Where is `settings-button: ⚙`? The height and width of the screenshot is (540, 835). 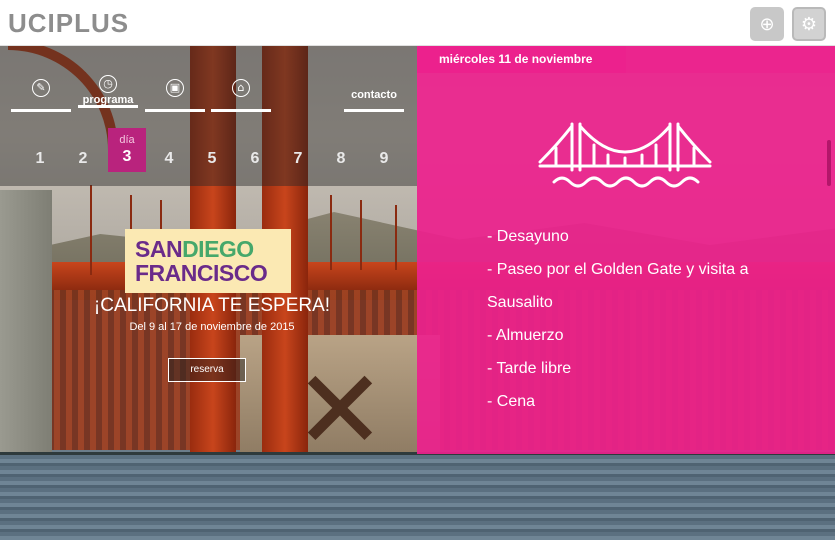
settings-button: ⚙ is located at coordinates (809, 24).